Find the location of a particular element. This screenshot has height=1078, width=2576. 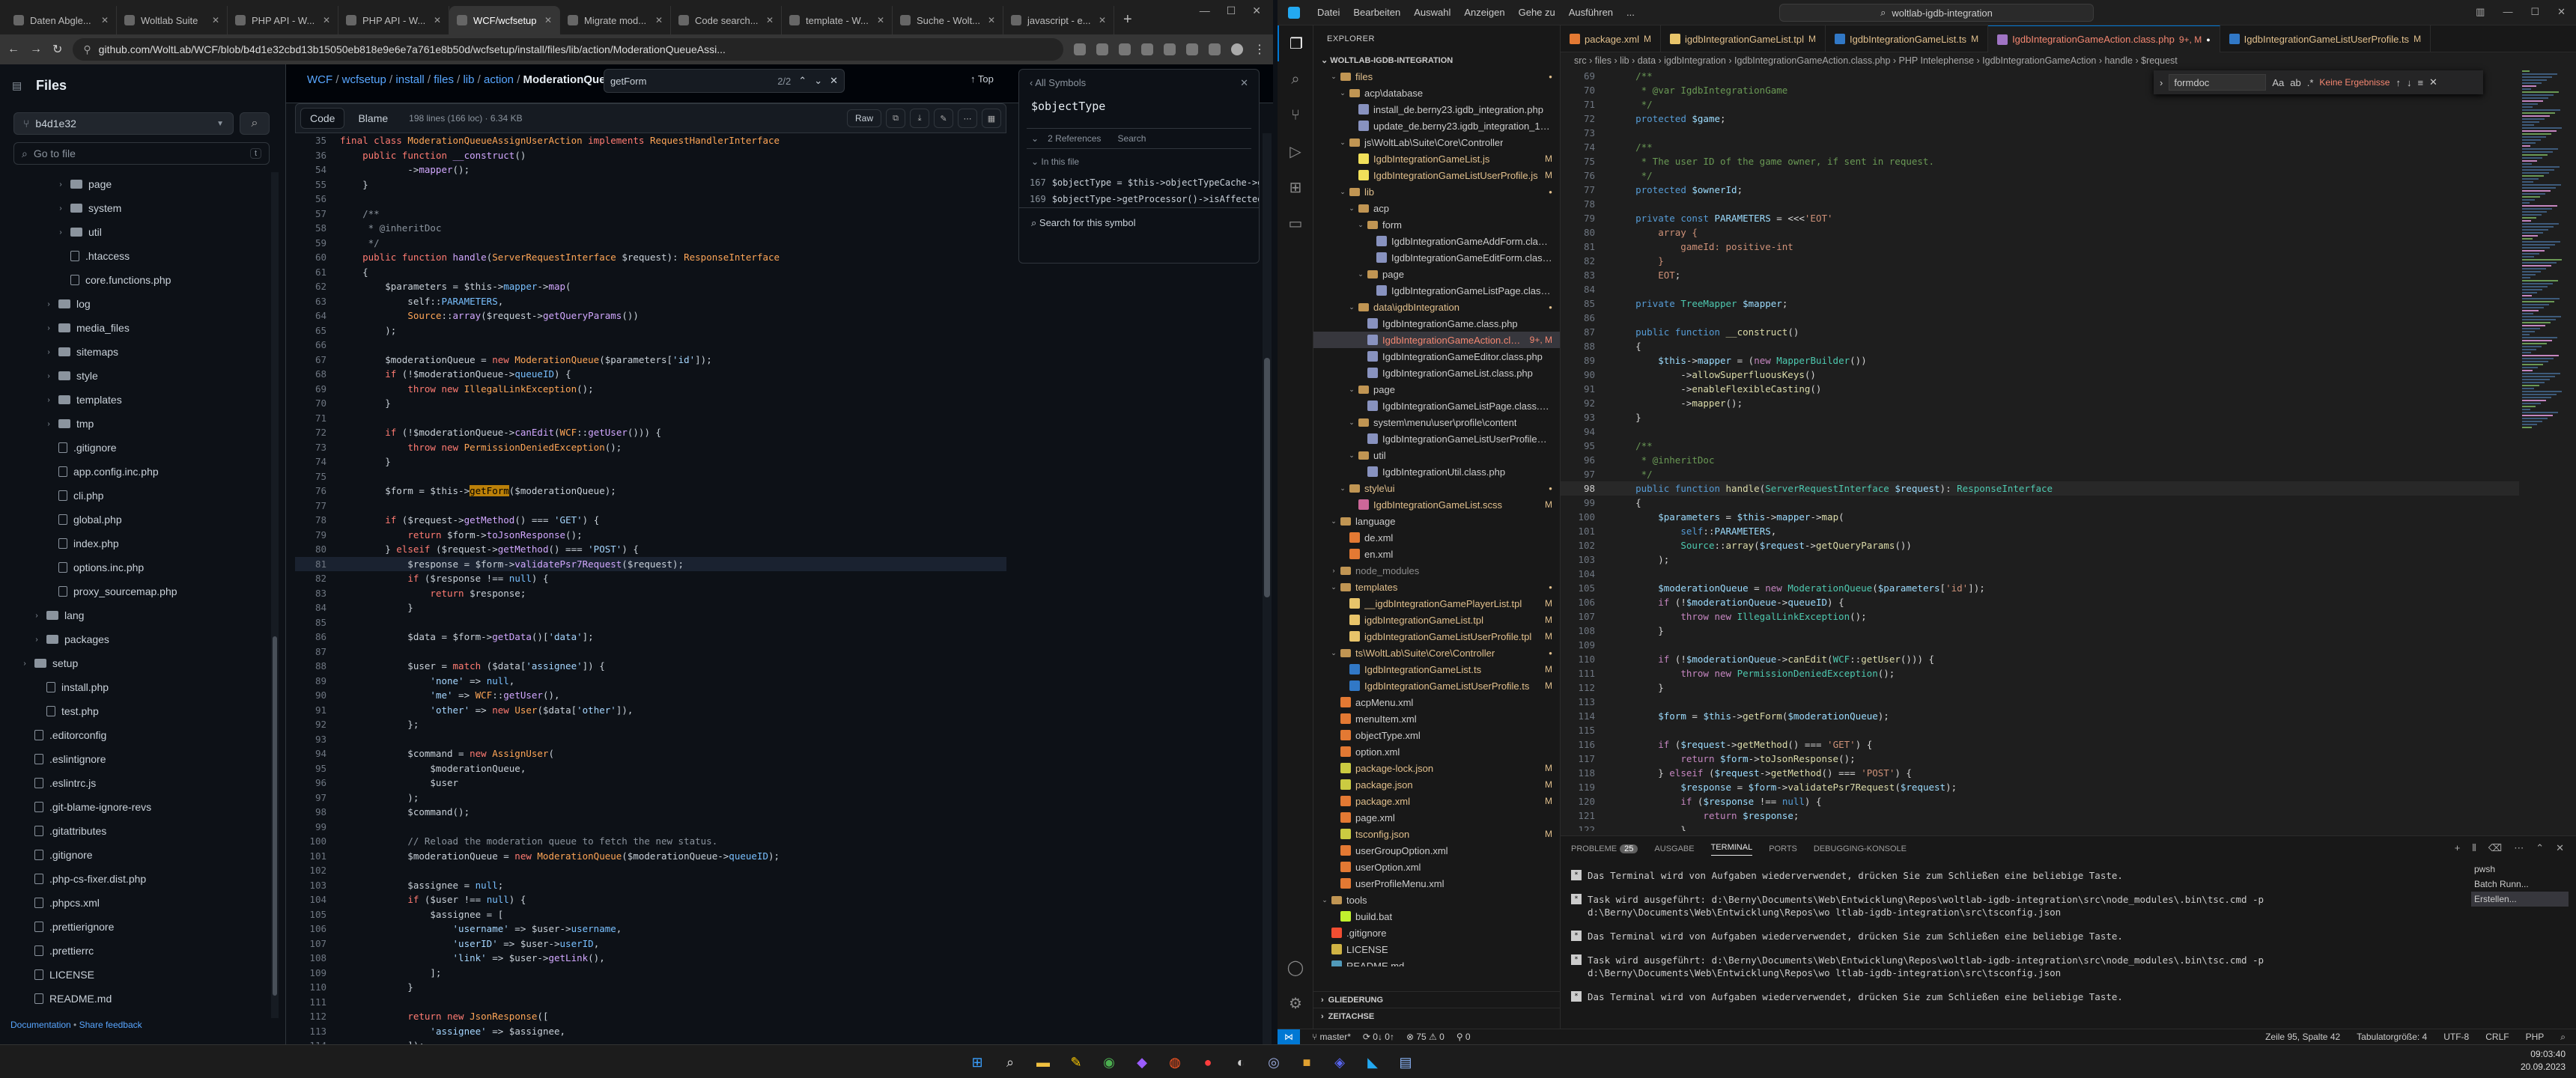

menu-item: Anzeigen is located at coordinates (1484, 12).